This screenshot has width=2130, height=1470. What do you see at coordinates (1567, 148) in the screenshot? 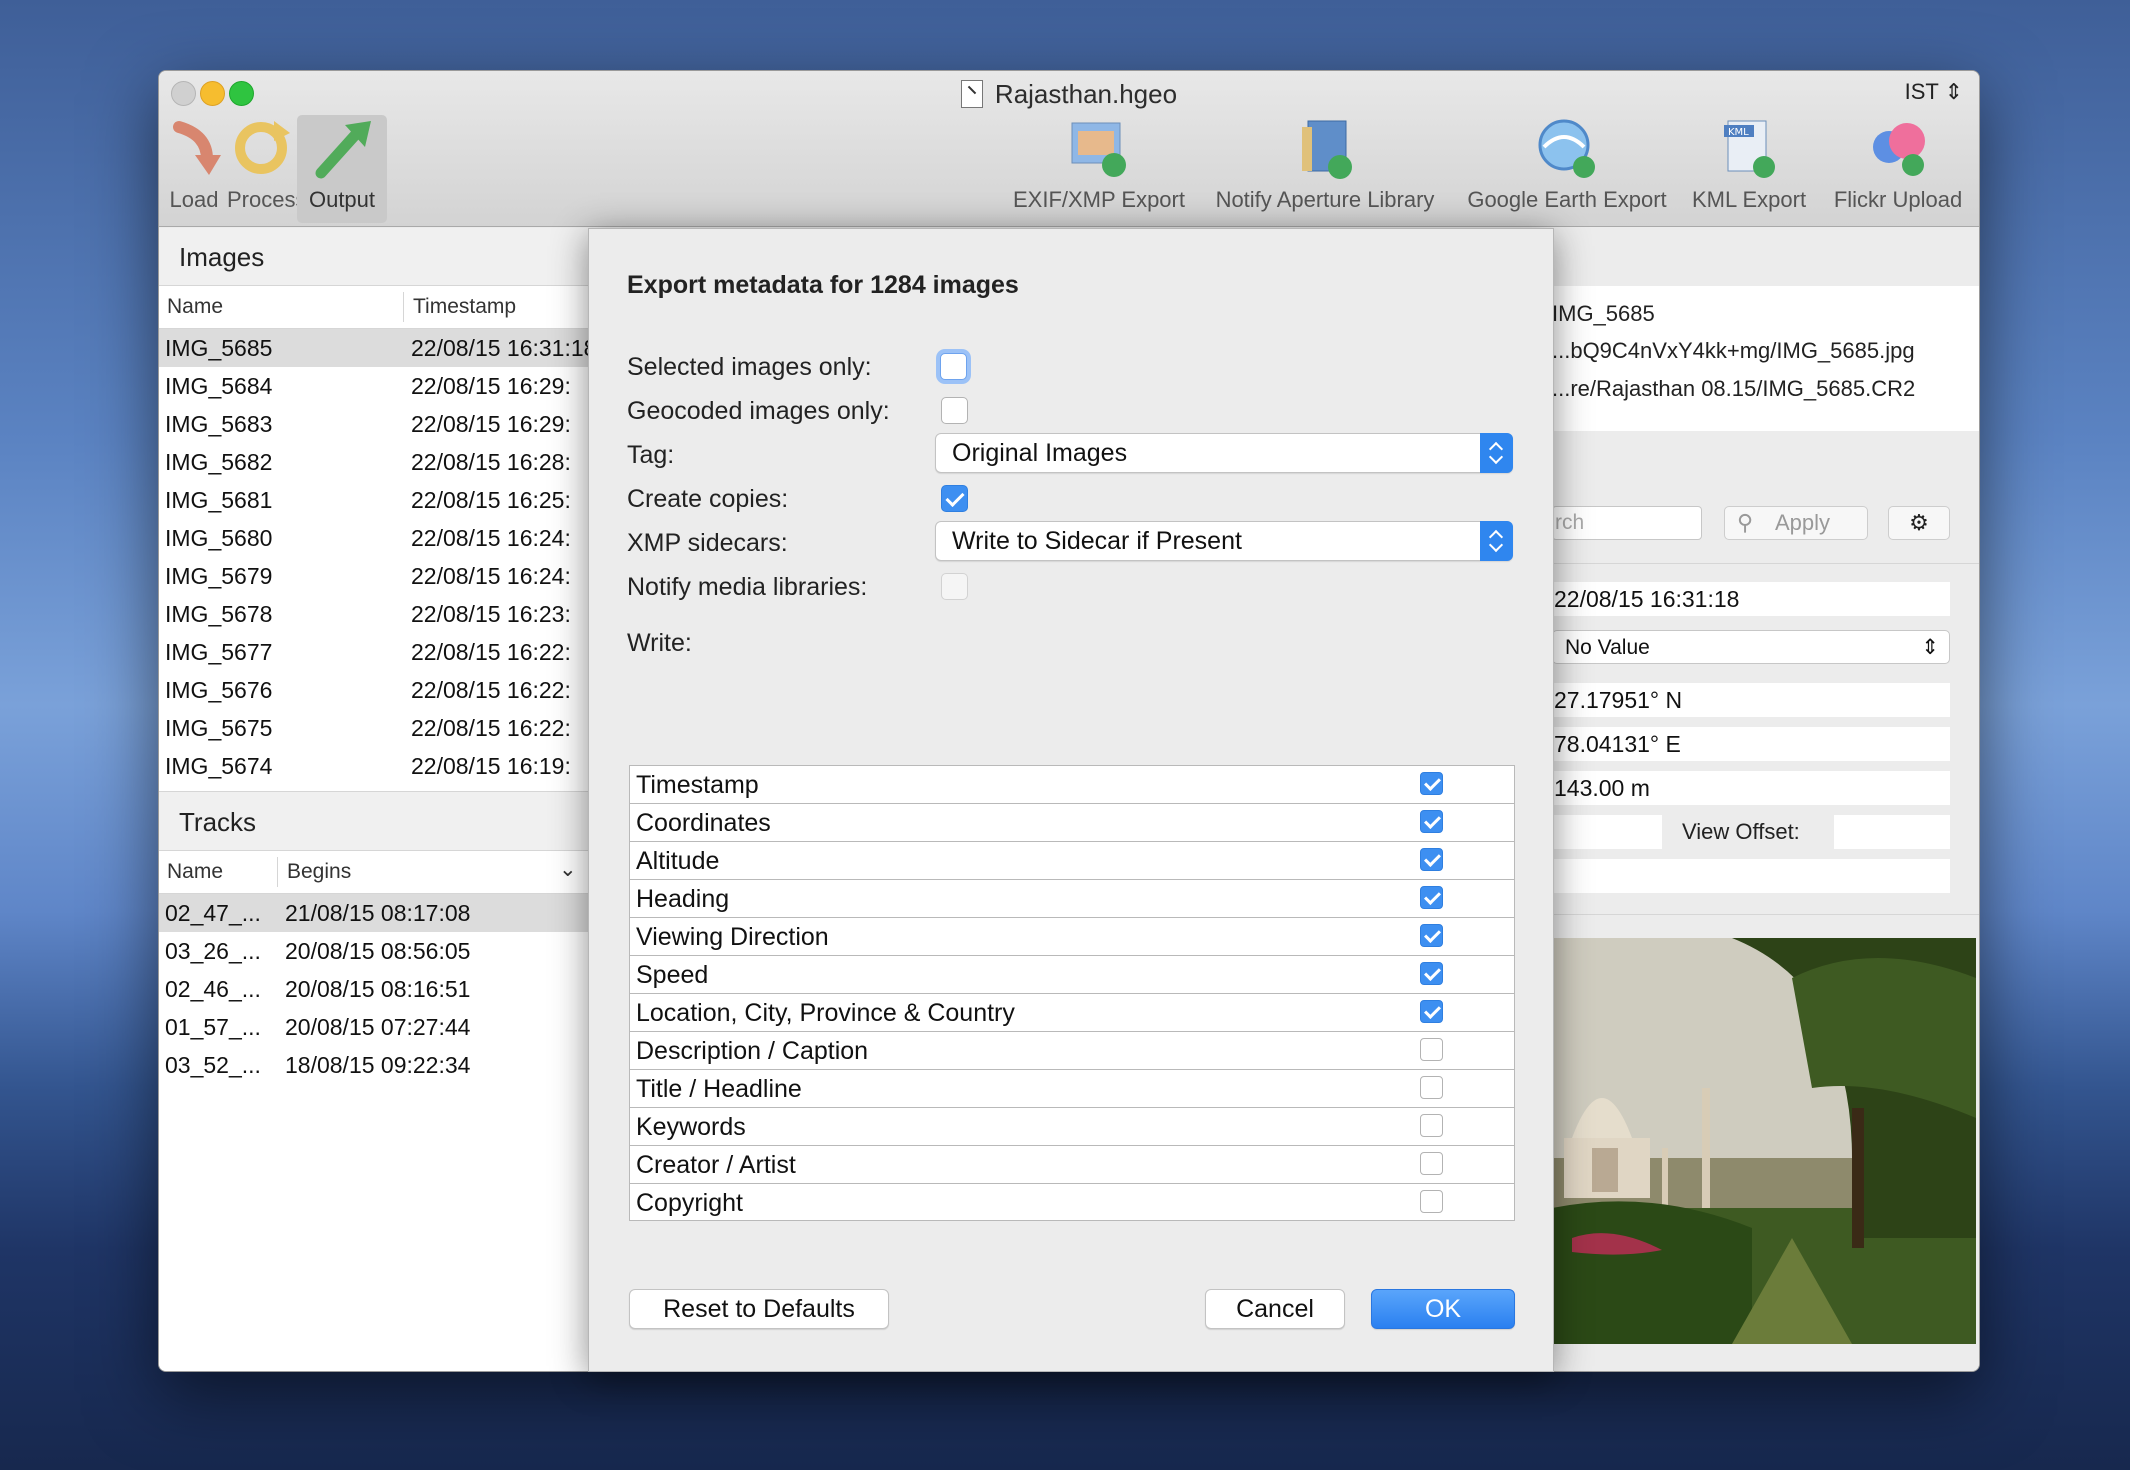
I see `globe-icon` at bounding box center [1567, 148].